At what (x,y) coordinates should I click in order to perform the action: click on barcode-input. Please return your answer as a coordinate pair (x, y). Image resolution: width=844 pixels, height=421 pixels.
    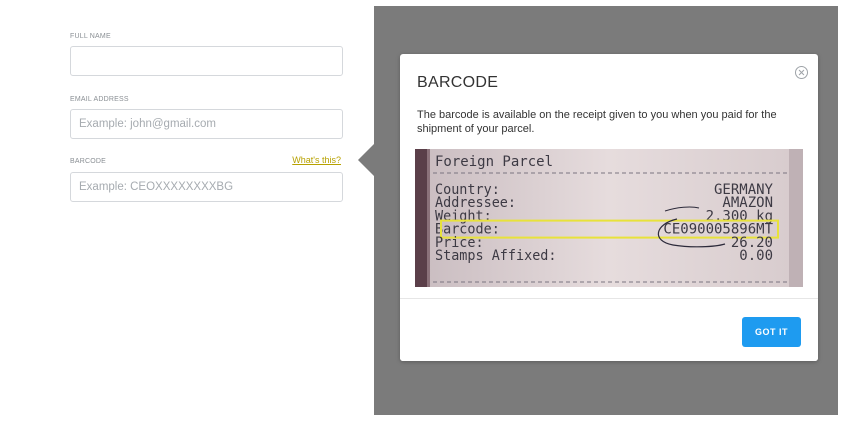
    Looking at the image, I should click on (206, 187).